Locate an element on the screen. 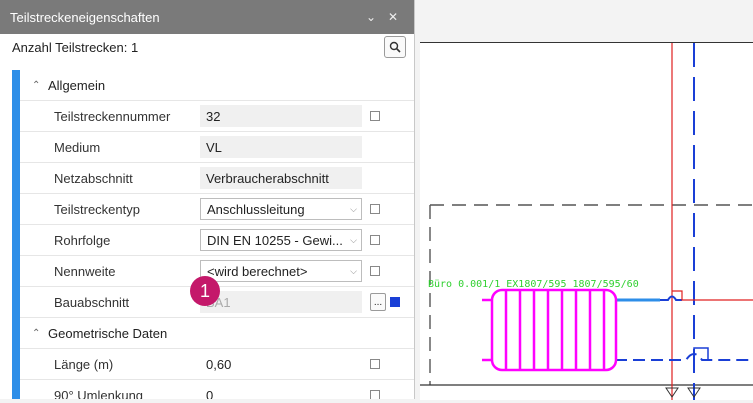 The image size is (753, 403). property-name: Bauabschnitt is located at coordinates (92, 302).